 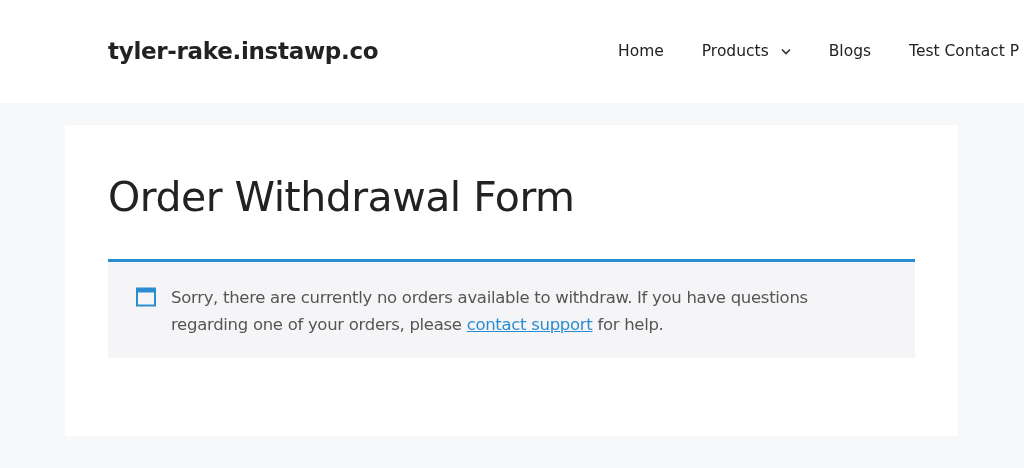 I want to click on chevron-down-icon, so click(x=785, y=51).